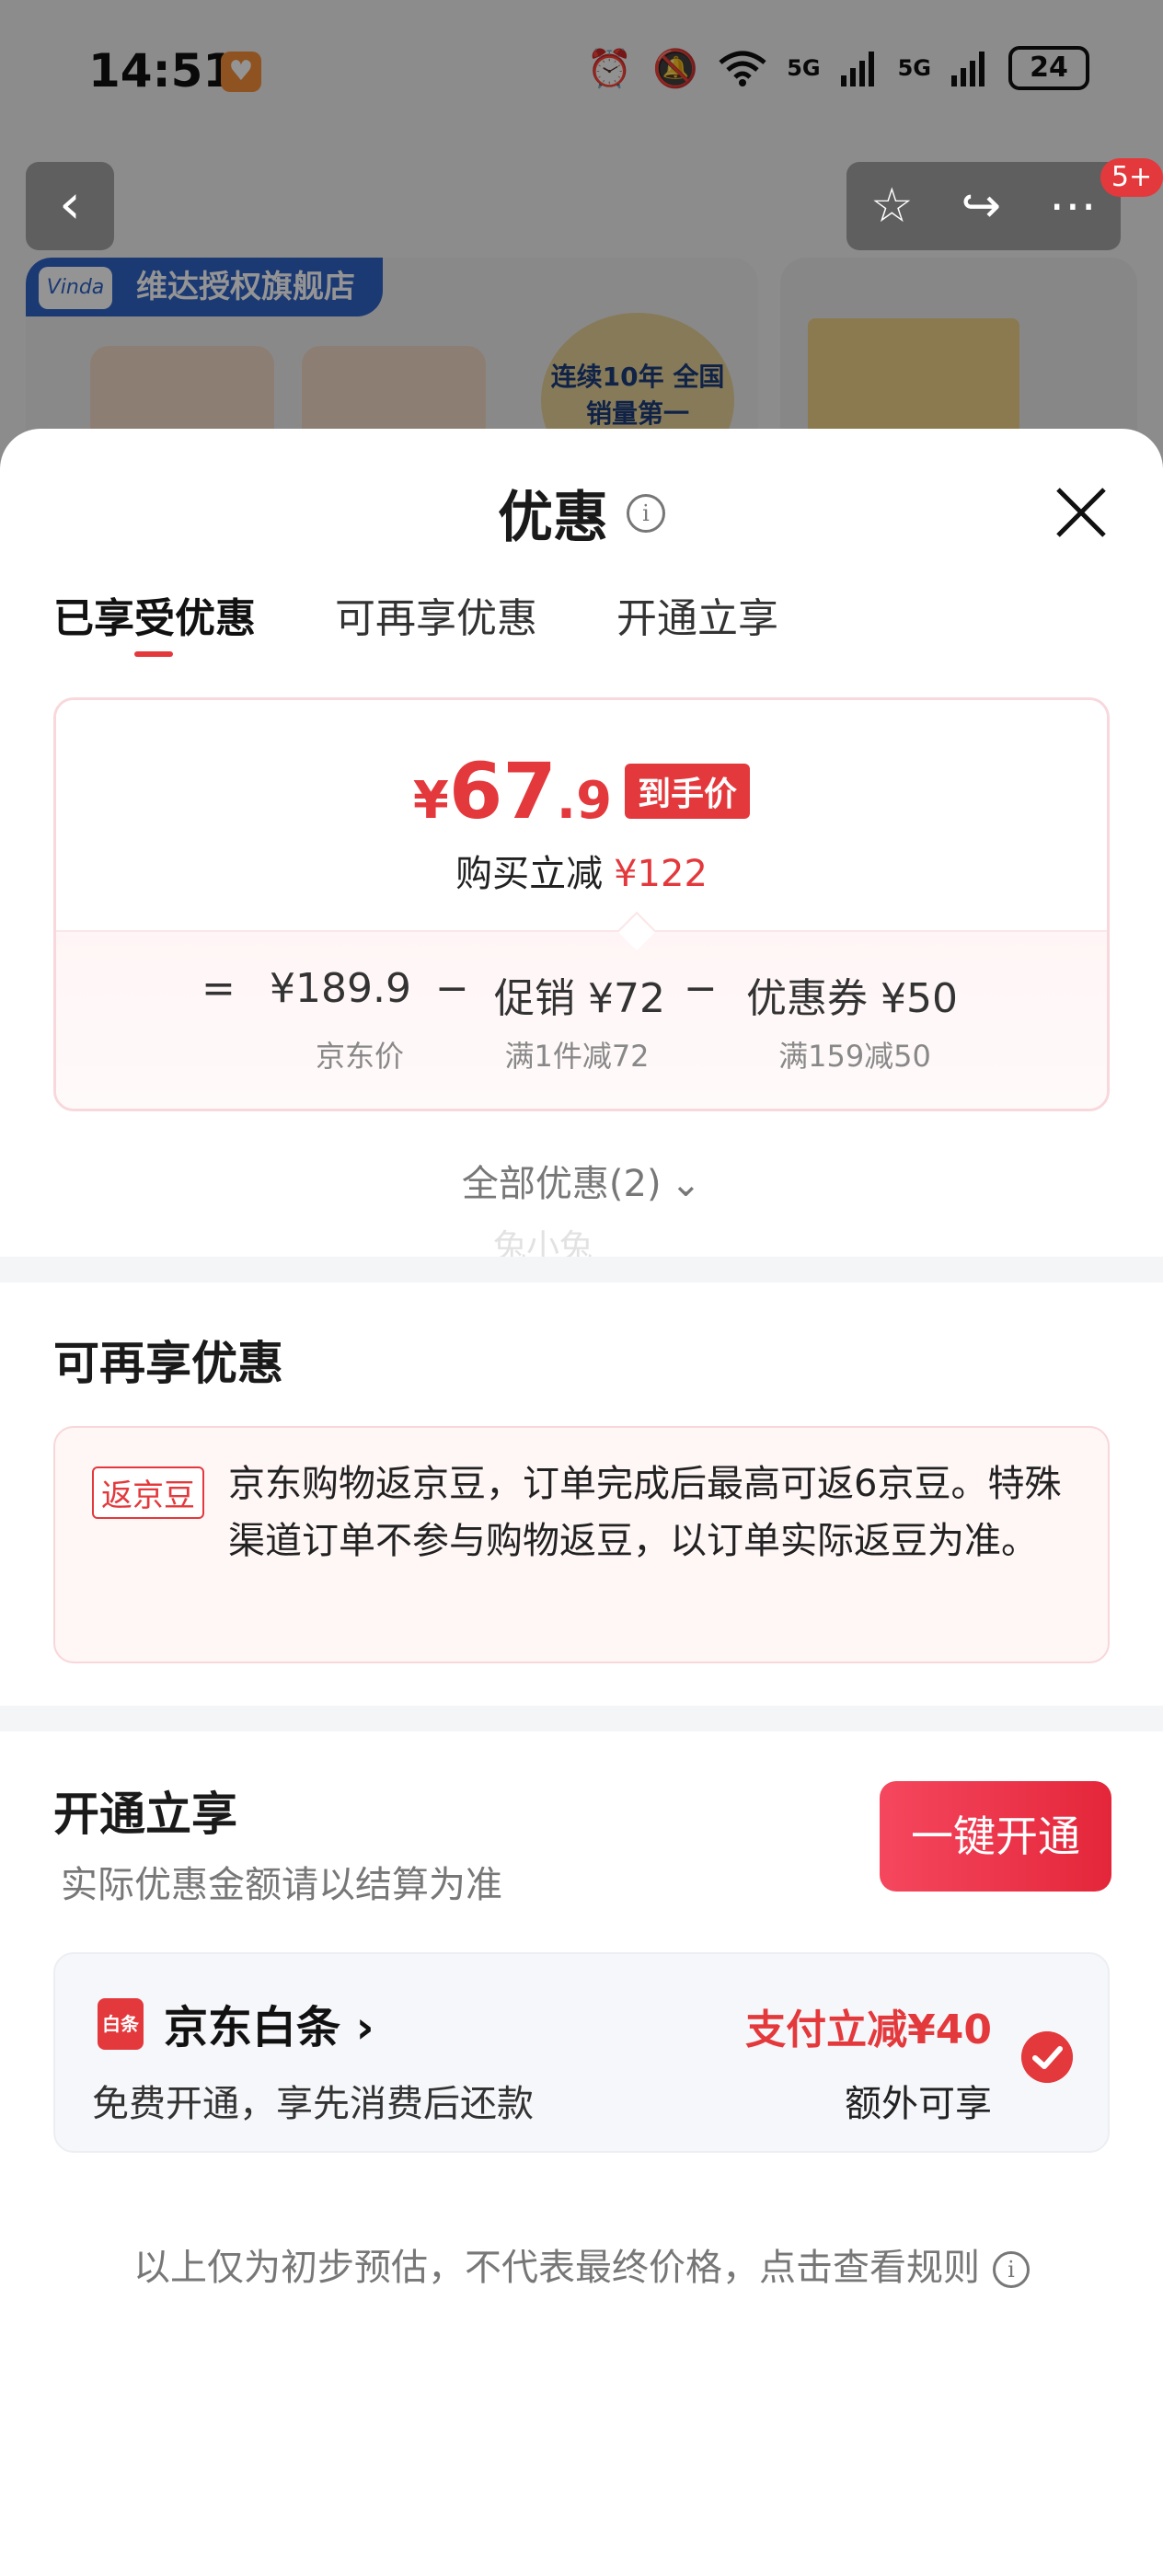 The width and height of the screenshot is (1163, 2576). Describe the element at coordinates (581, 874) in the screenshot. I see `instant-discount: 购买立减 ¥122` at that location.